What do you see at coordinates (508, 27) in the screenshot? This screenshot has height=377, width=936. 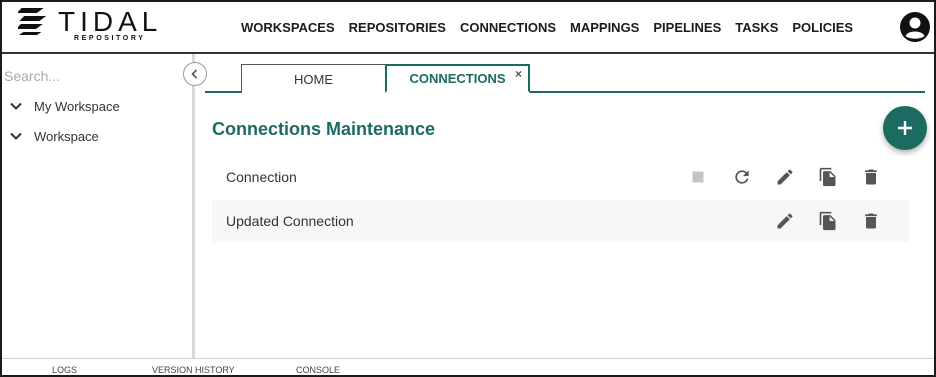 I see `nav-connections: CONNECTIONS` at bounding box center [508, 27].